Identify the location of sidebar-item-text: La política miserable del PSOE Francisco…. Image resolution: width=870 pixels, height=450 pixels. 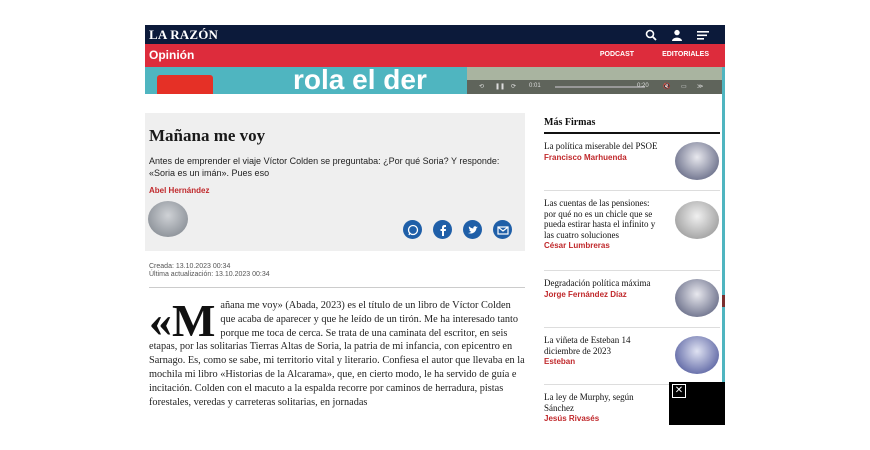
(603, 152).